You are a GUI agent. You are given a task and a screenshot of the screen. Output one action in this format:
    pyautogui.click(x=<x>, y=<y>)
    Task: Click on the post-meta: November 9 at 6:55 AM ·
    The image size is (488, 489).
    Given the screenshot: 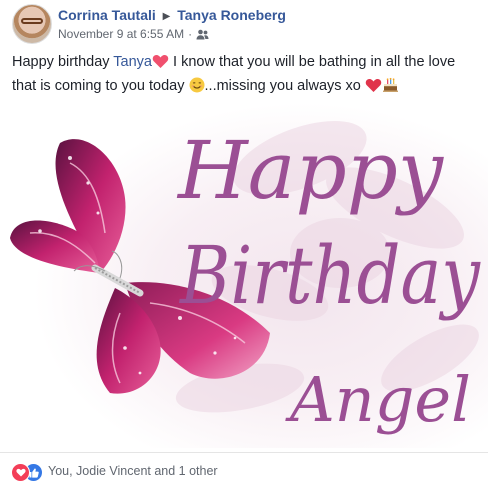 What is the action you would take?
    pyautogui.click(x=133, y=35)
    